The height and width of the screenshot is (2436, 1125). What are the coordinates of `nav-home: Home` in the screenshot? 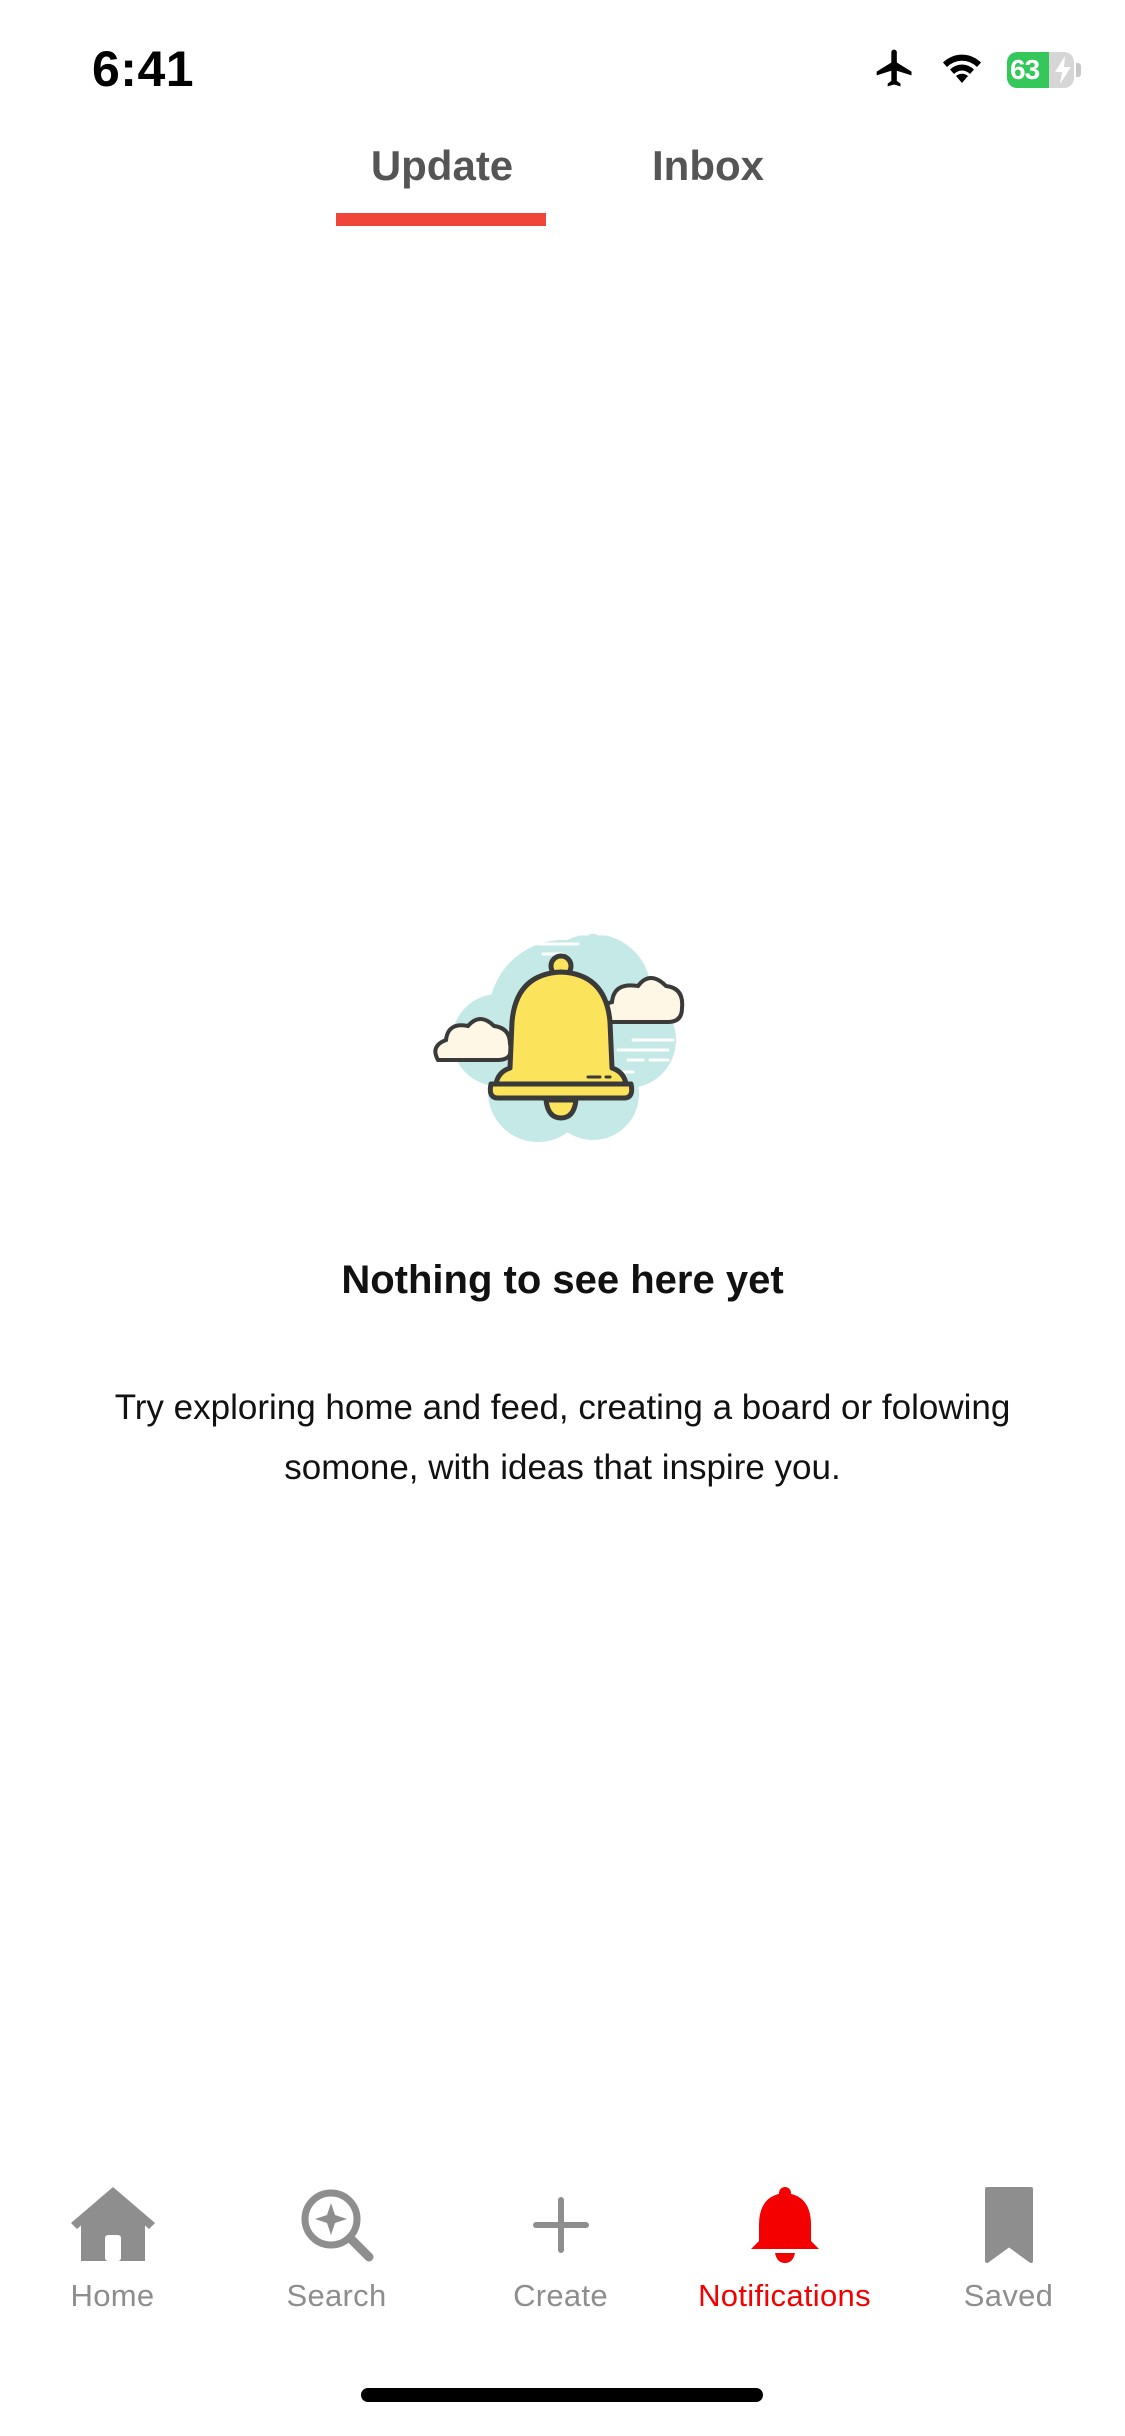 It's located at (112, 2255).